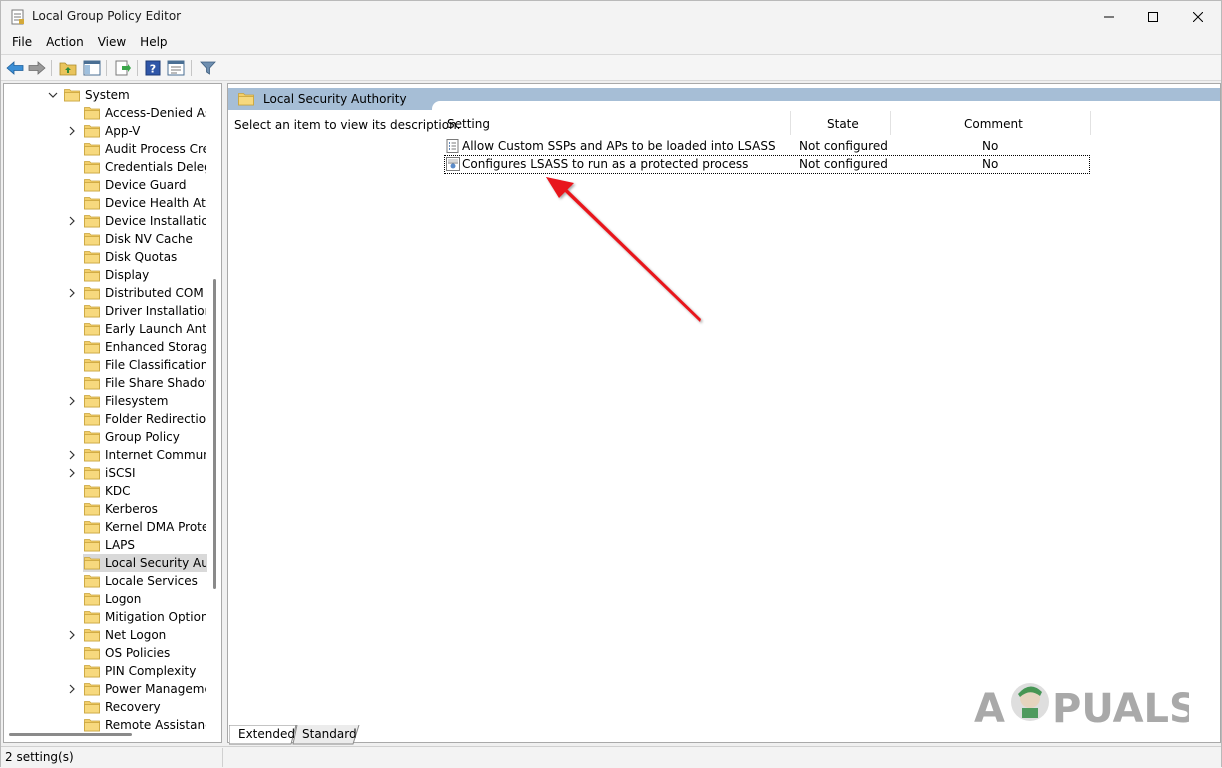 The image size is (1222, 768). What do you see at coordinates (105, 455) in the screenshot?
I see `tree-item: Internet Communic` at bounding box center [105, 455].